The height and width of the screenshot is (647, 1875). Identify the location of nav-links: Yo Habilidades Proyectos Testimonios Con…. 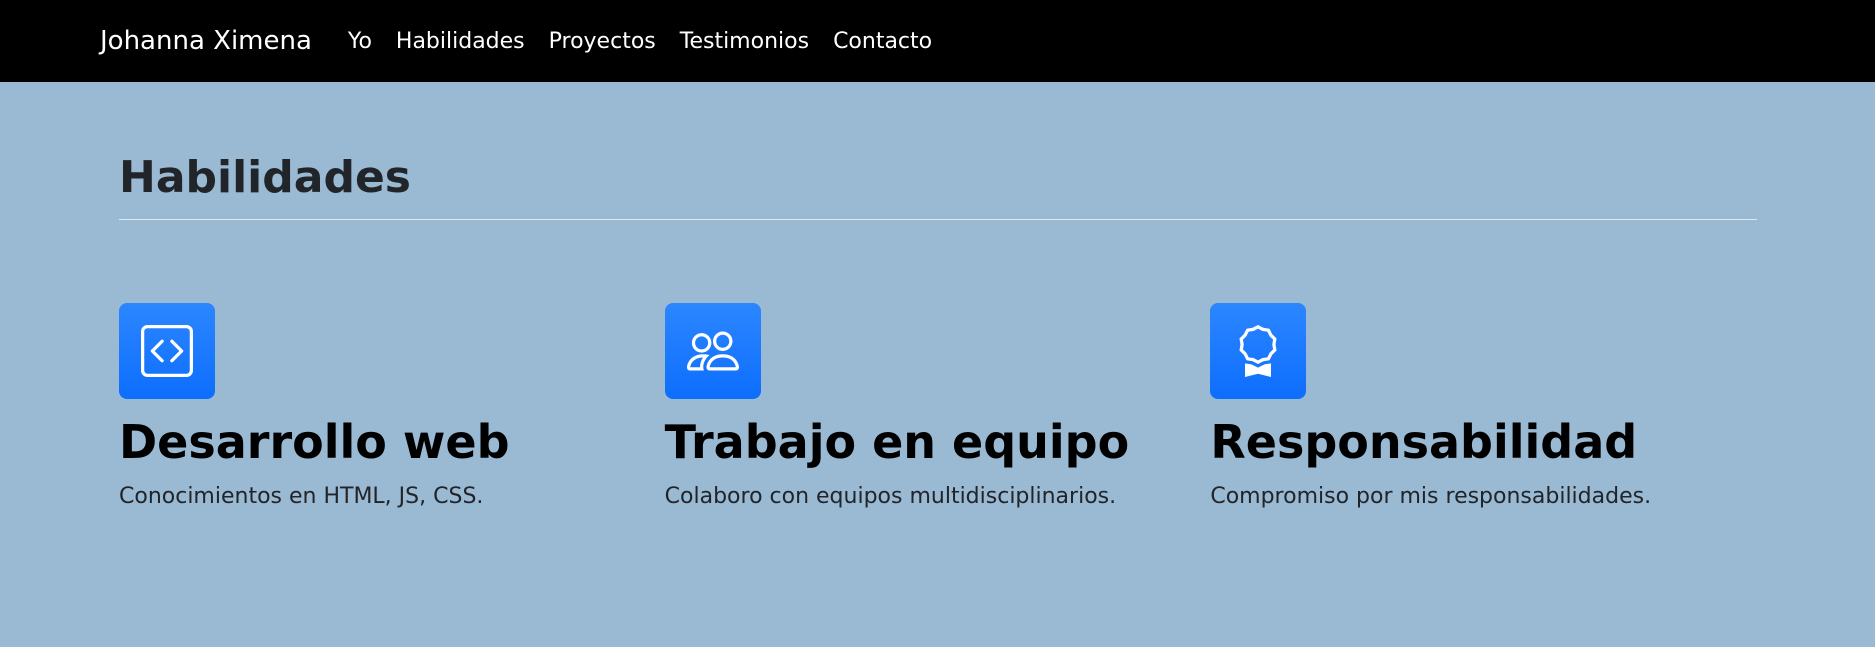
(652, 41).